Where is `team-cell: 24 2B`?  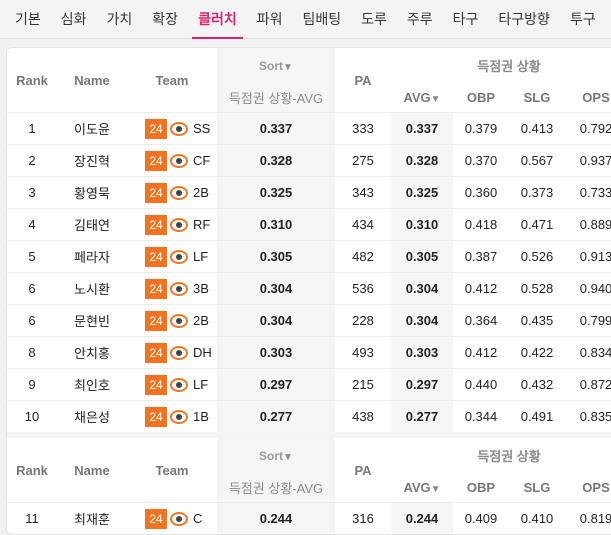 team-cell: 24 2B is located at coordinates (172, 320).